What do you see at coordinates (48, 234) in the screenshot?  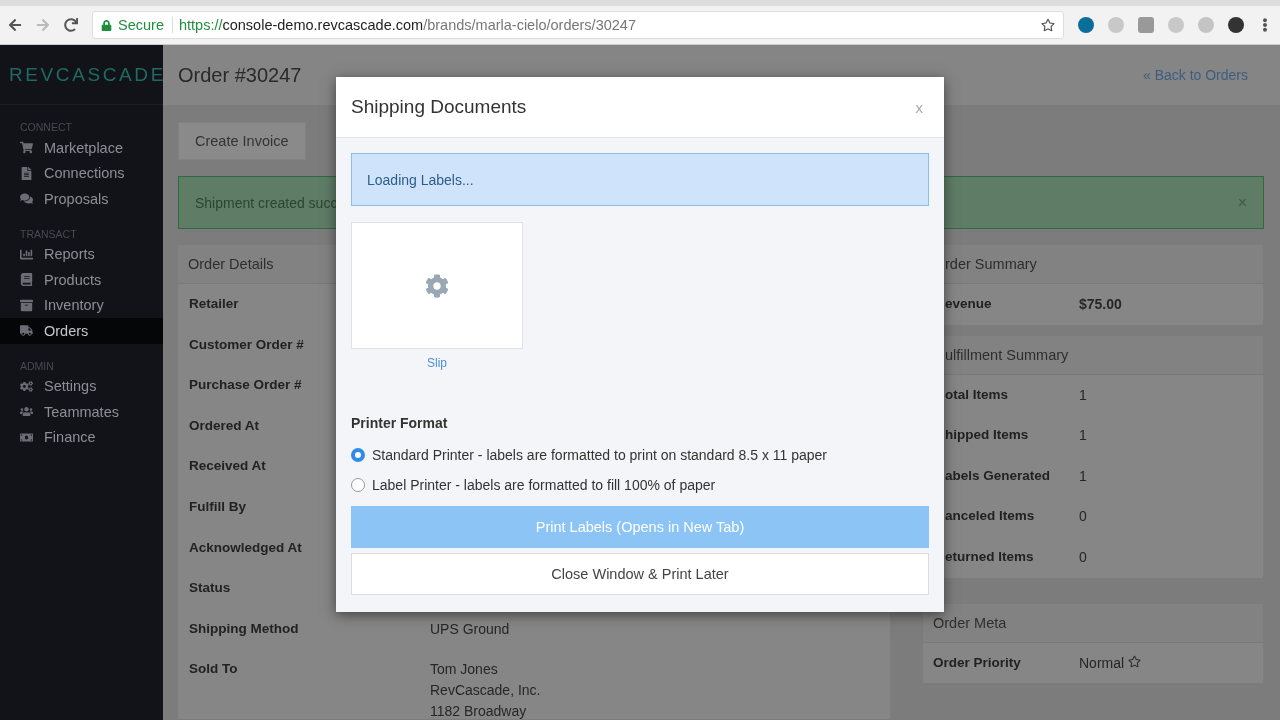 I see `section-title: TRANSACT` at bounding box center [48, 234].